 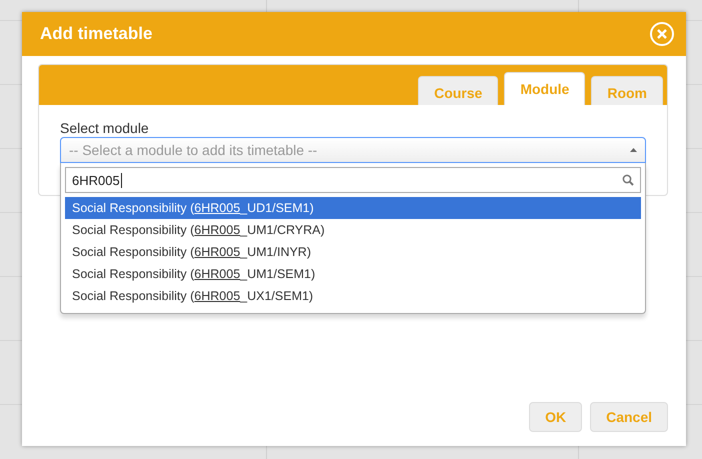 What do you see at coordinates (353, 208) in the screenshot?
I see `dropdown-option: Social Responsibility (6HR005_UD1/SEM1)` at bounding box center [353, 208].